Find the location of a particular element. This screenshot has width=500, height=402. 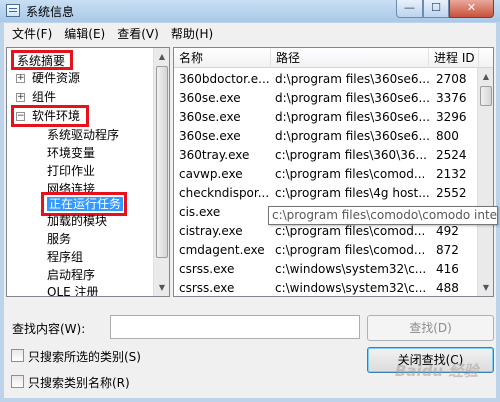

cell-name: cavwp.exe is located at coordinates (211, 174).